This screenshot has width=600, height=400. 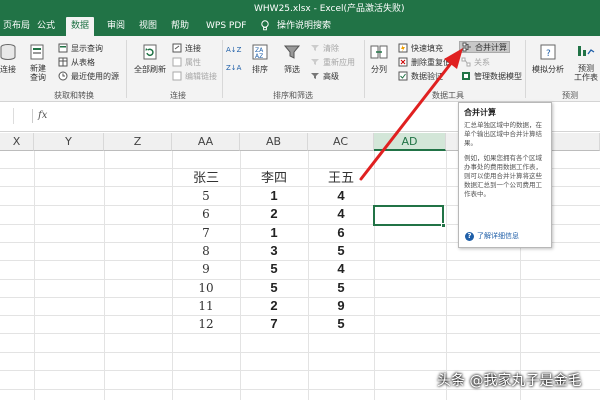 I want to click on sort-button: ZA AZ 排序, so click(x=260, y=58).